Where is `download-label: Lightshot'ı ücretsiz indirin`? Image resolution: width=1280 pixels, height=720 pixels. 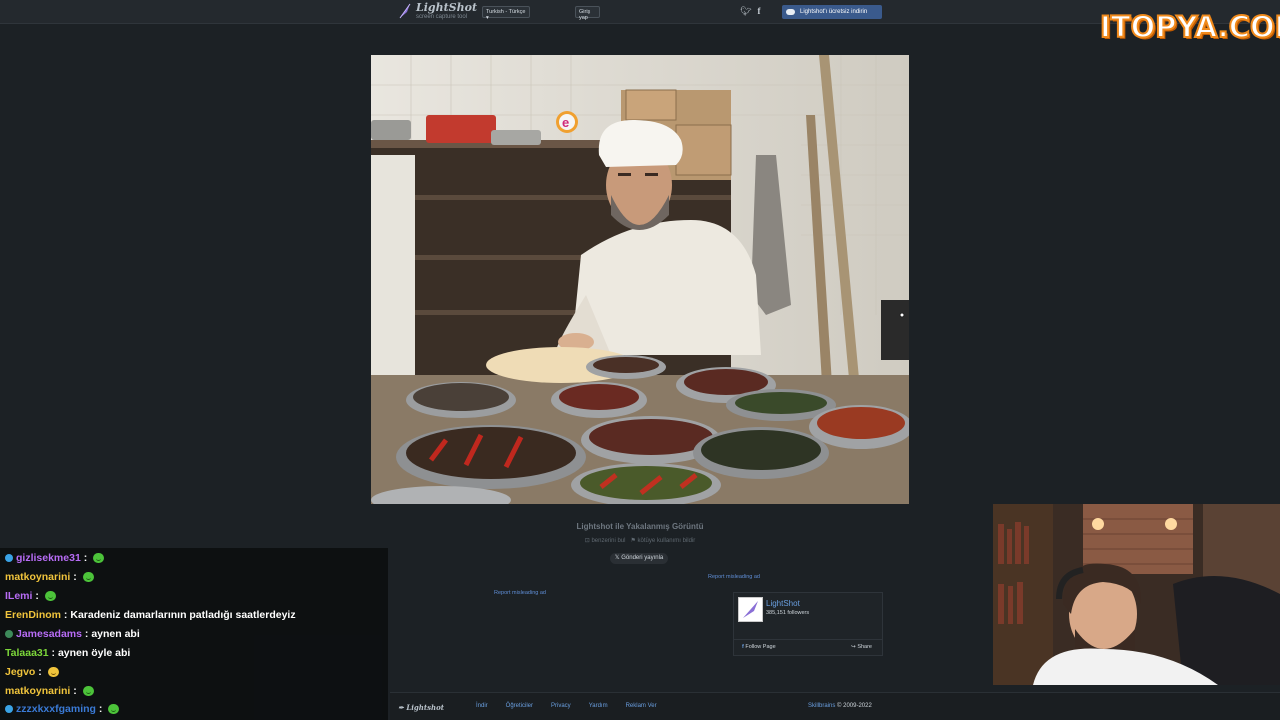
download-label: Lightshot'ı ücretsiz indirin is located at coordinates (834, 12).